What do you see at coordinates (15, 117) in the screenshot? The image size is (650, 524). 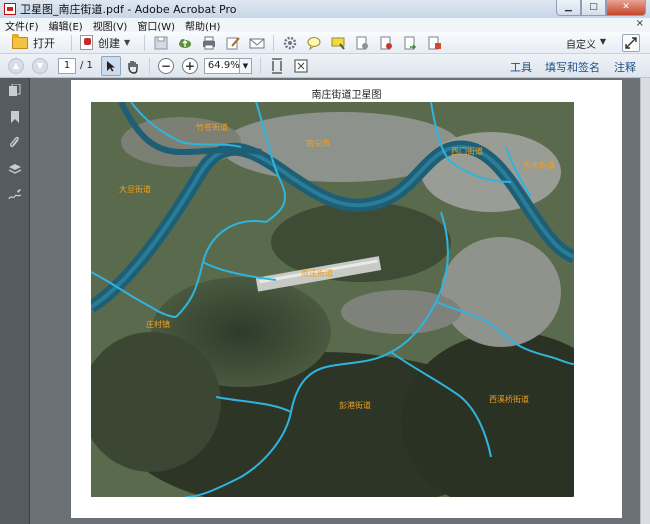 I see `bookmarks-icon` at bounding box center [15, 117].